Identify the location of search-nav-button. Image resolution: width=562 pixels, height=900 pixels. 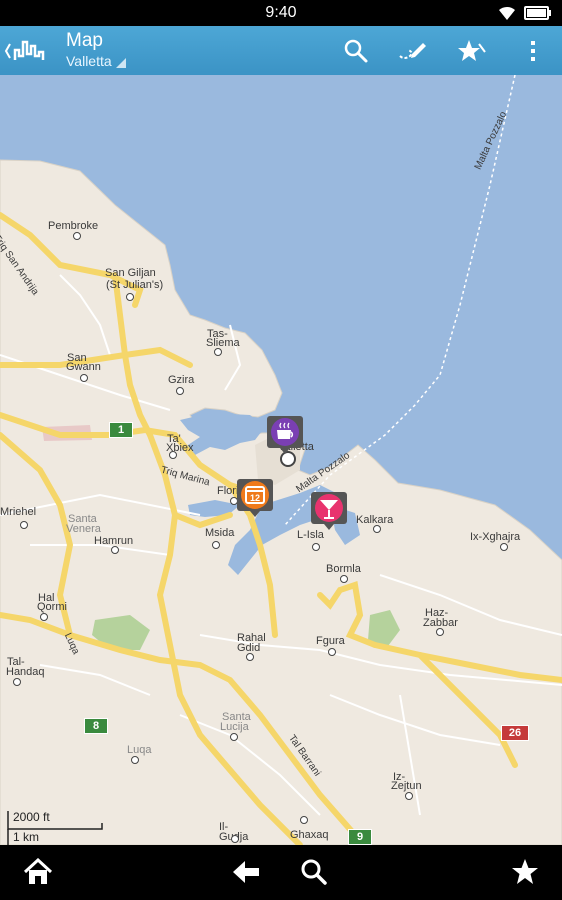
(314, 872).